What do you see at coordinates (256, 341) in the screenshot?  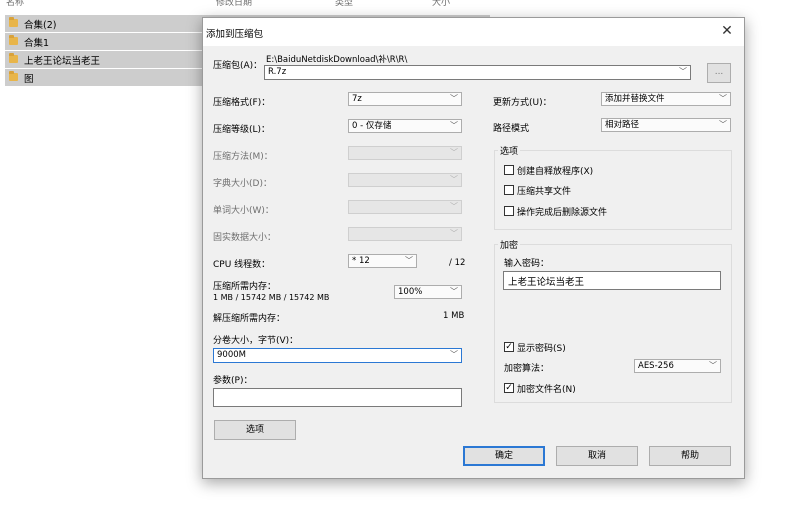 I see `split-label: 分卷大小，字节(V)：` at bounding box center [256, 341].